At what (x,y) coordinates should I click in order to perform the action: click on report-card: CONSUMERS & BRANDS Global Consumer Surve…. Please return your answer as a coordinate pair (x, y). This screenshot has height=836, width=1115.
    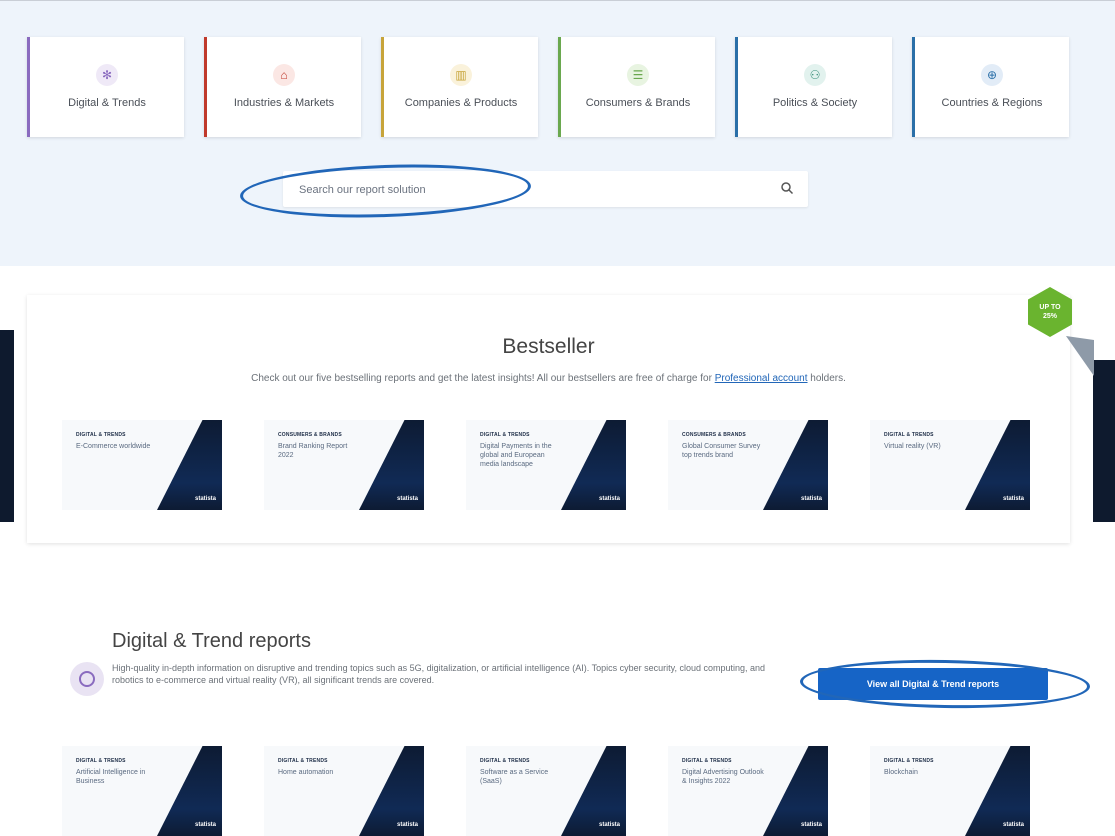
    Looking at the image, I should click on (748, 465).